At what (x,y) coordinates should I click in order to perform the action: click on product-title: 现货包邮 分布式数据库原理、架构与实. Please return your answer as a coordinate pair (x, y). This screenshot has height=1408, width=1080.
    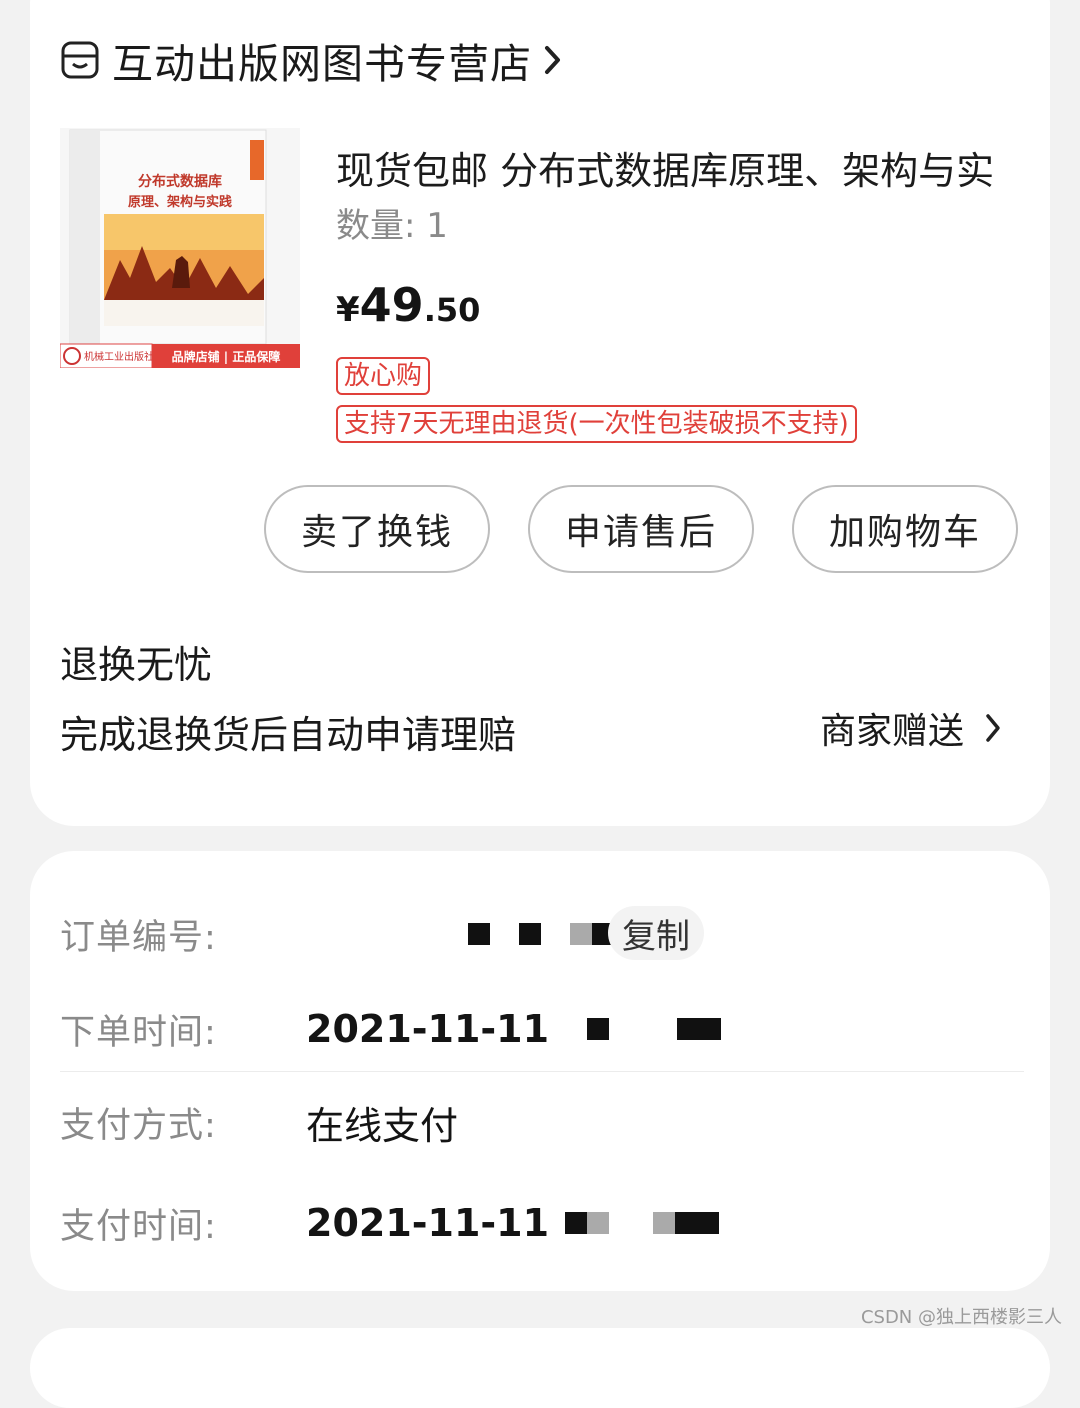
    Looking at the image, I should click on (681, 167).